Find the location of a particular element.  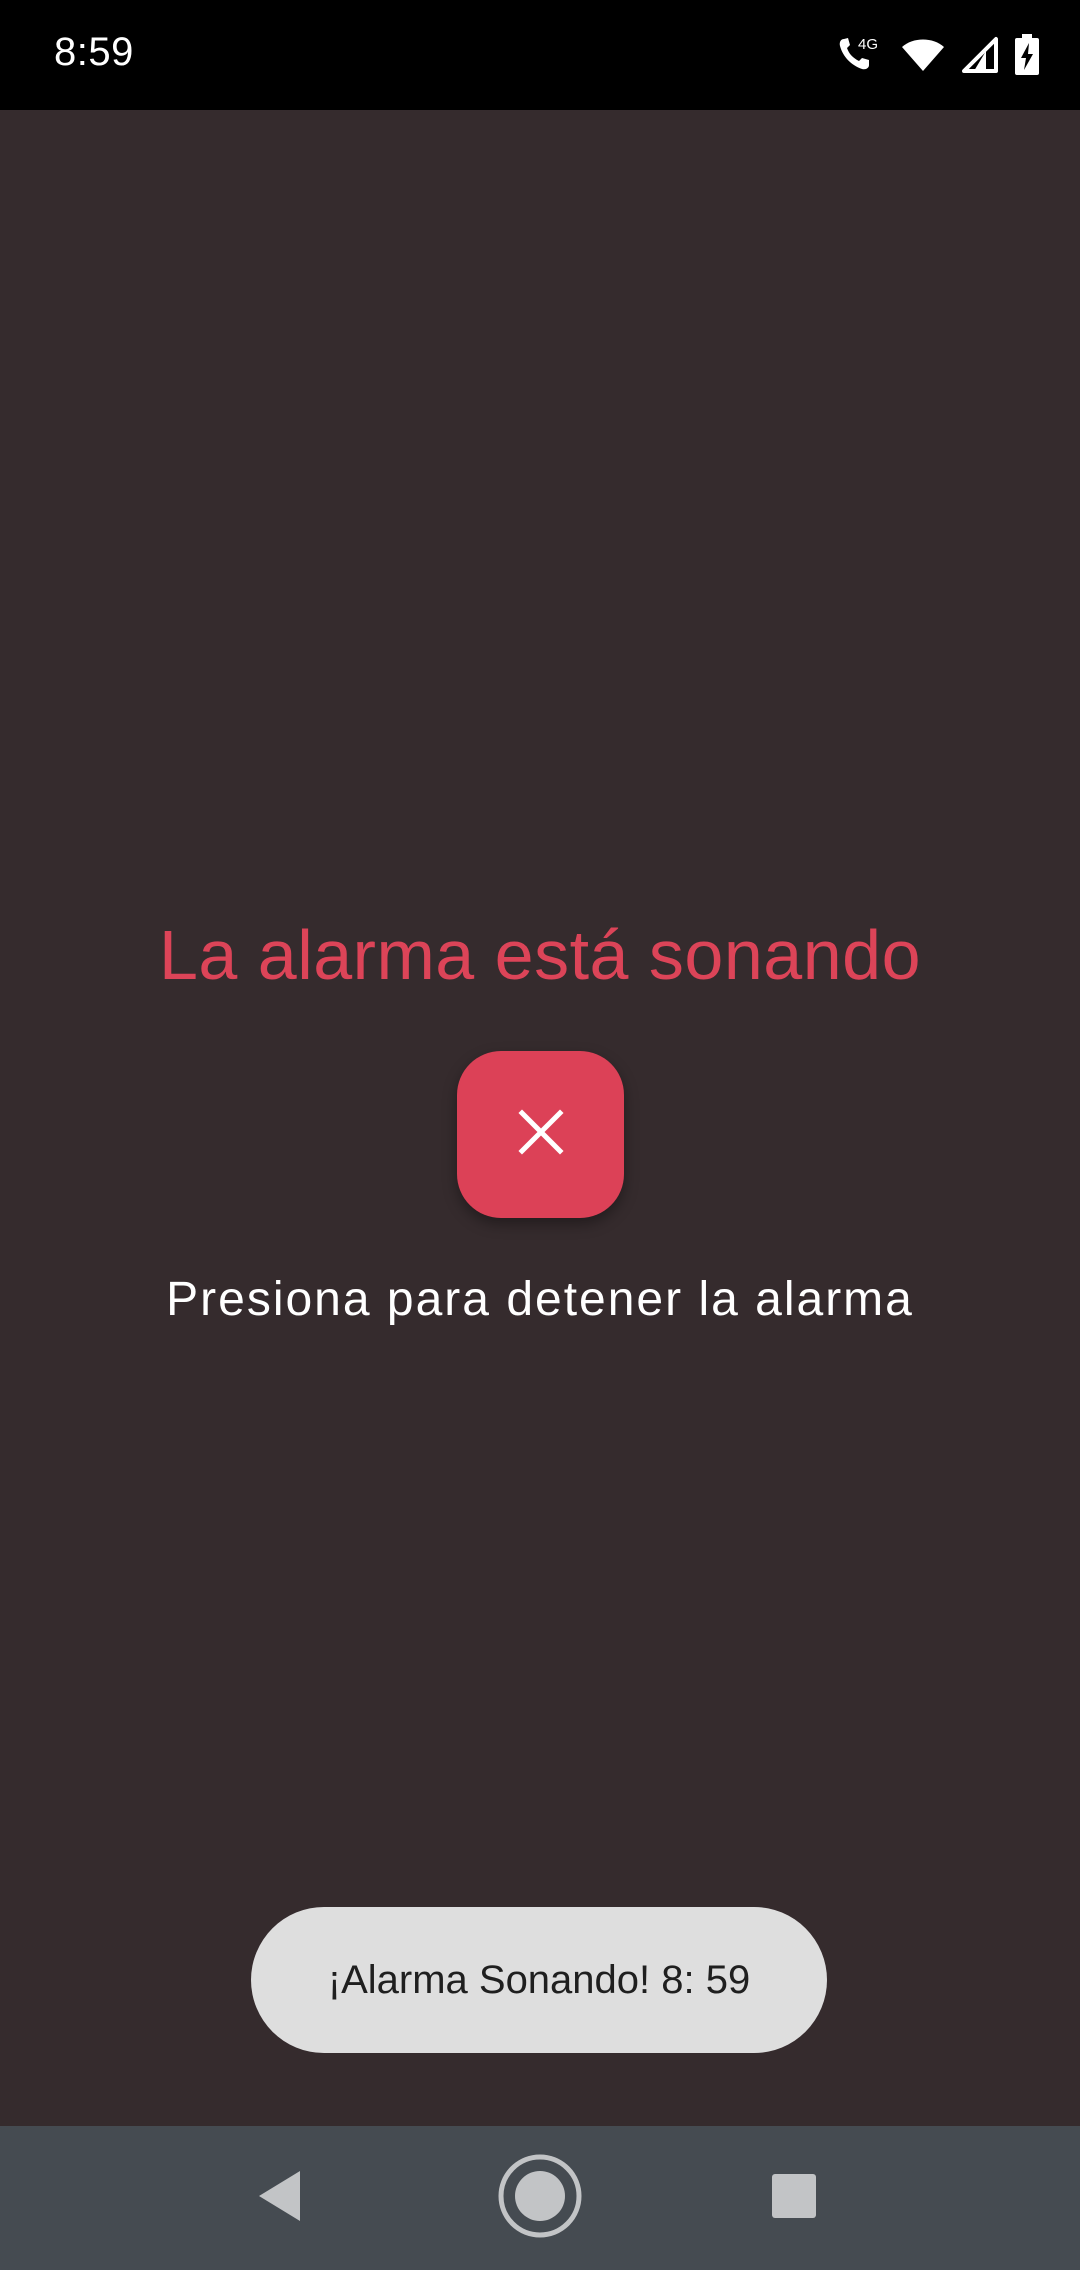

recents-button is located at coordinates (794, 2198).